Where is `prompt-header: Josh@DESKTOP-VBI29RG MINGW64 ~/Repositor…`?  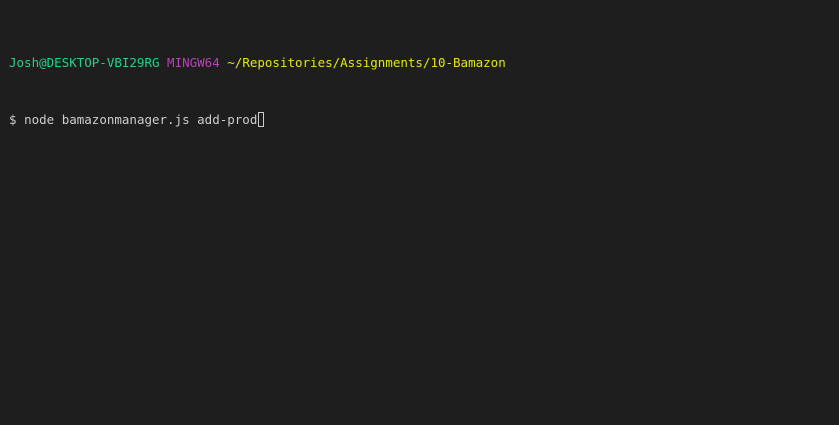
prompt-header: Josh@DESKTOP-VBI29RG MINGW64 ~/Repositor… is located at coordinates (424, 62).